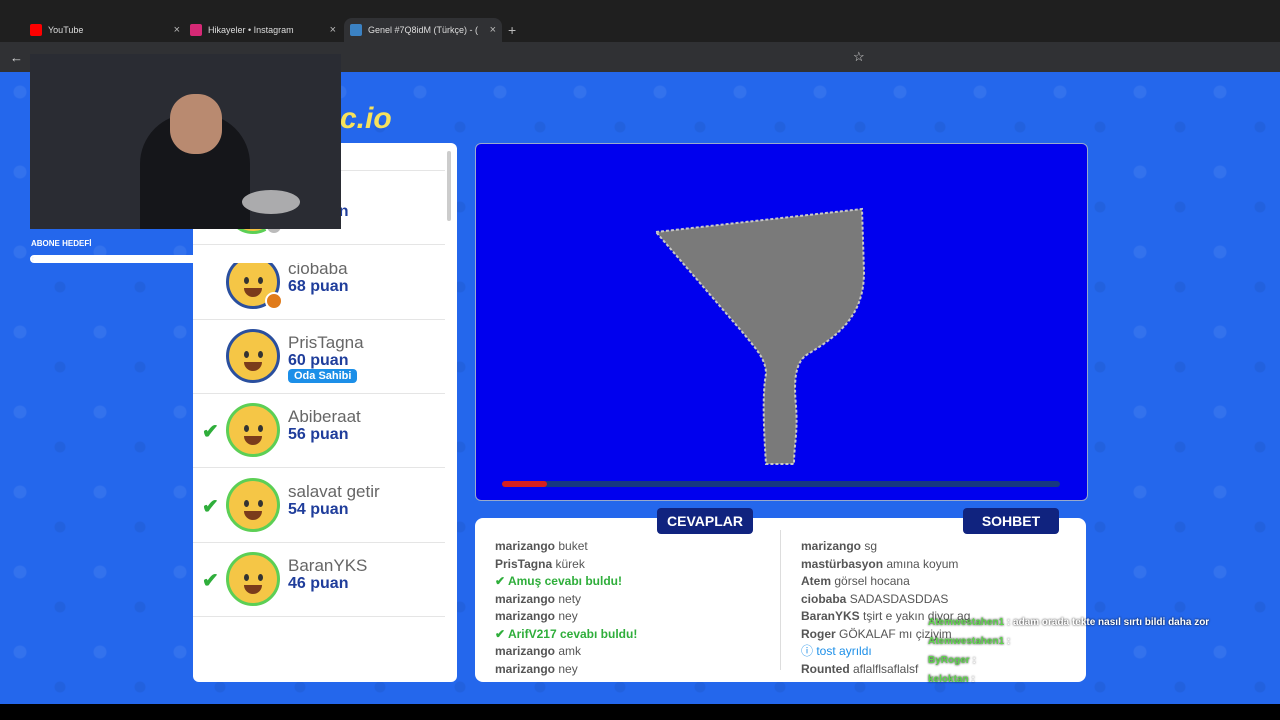  Describe the element at coordinates (597, 633) in the screenshot. I see `chat-text: cevabı buldu!` at that location.